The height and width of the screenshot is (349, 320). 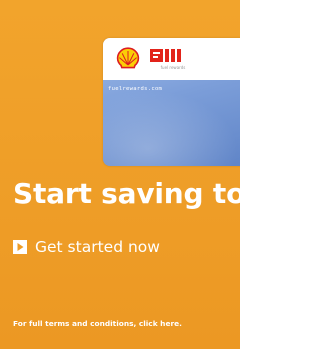 I want to click on get-started-link: Get started now, so click(x=86, y=247).